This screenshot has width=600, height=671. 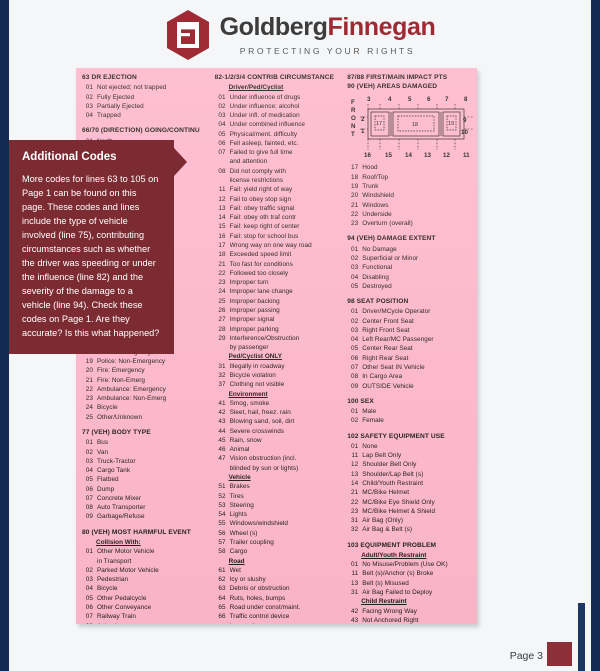 I want to click on svg-text: 6, so click(x=429, y=99).